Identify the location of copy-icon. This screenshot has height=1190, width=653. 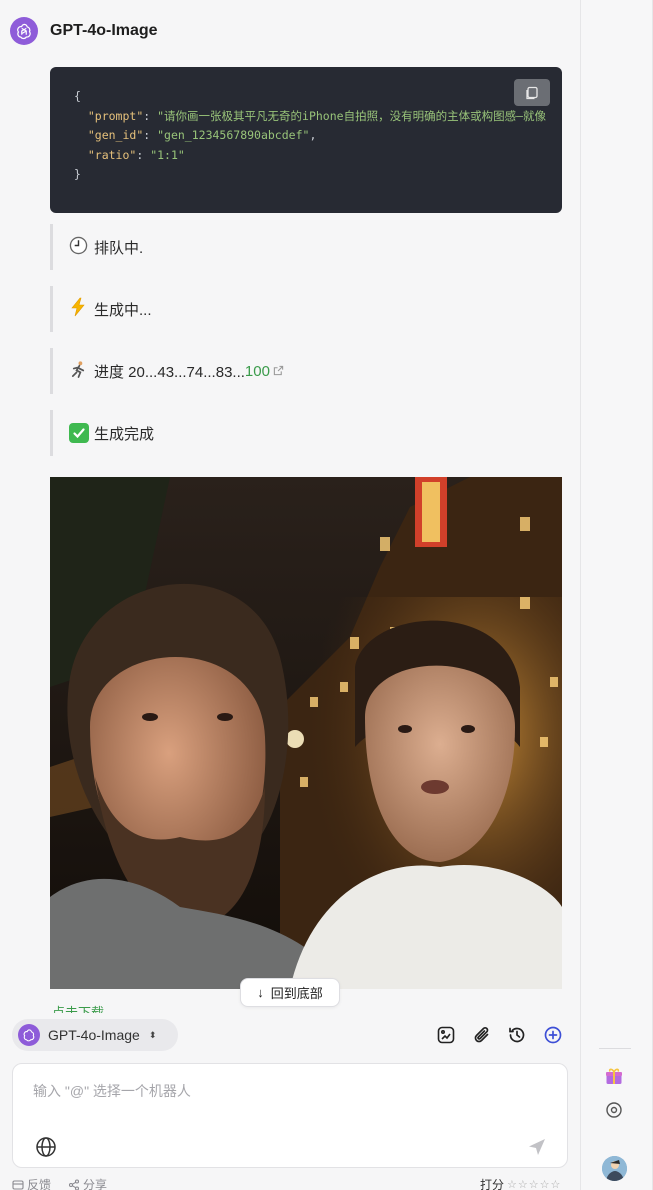
(532, 92).